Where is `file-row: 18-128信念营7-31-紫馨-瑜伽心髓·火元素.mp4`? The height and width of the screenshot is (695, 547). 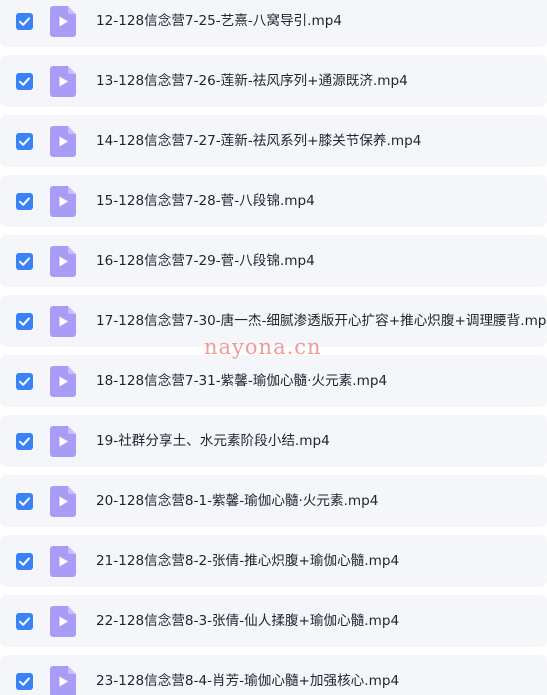 file-row: 18-128信念营7-31-紫馨-瑜伽心髓·火元素.mp4 is located at coordinates (273, 381).